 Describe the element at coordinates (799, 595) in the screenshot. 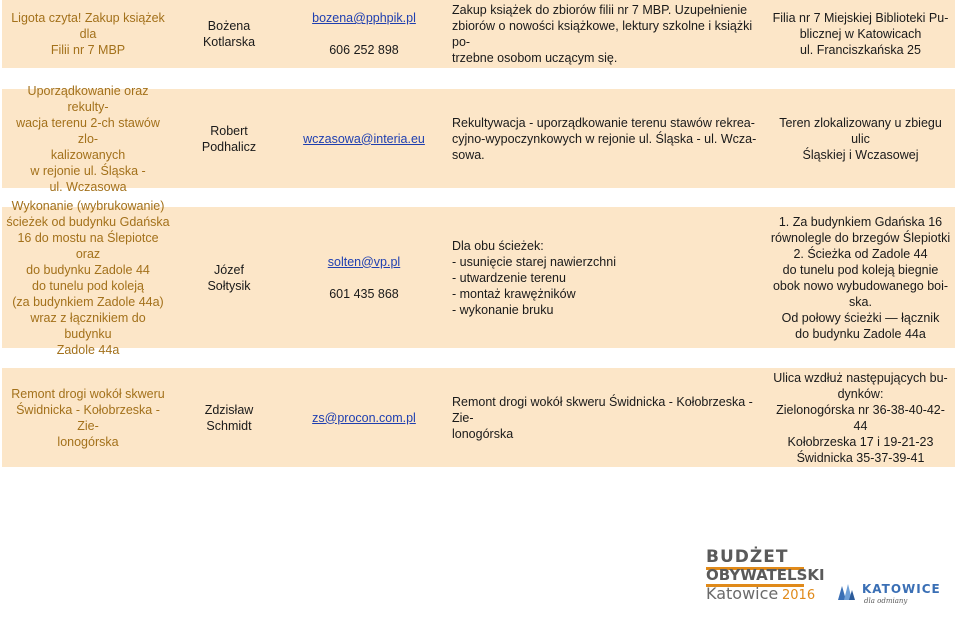

I see `logo-year: 2016` at that location.